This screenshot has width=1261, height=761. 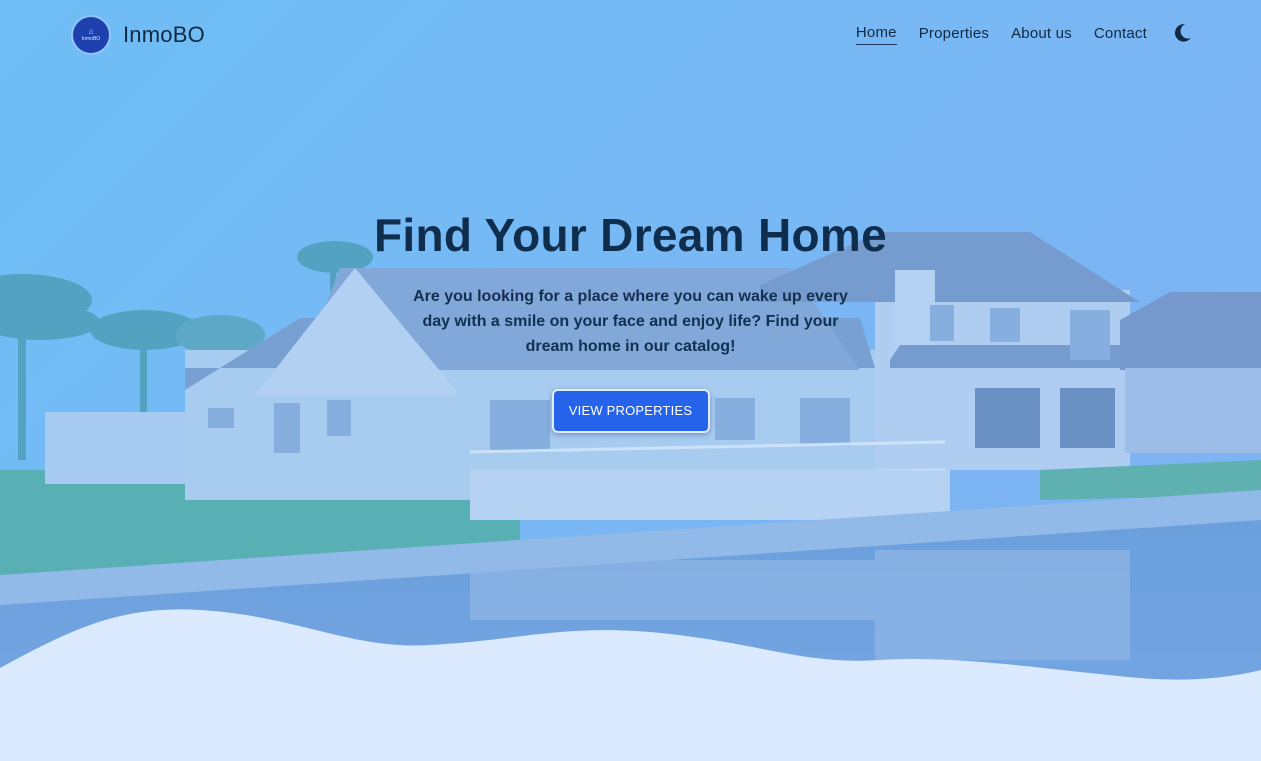 I want to click on main-nav: Home Properties About us Contact, so click(x=1013, y=34).